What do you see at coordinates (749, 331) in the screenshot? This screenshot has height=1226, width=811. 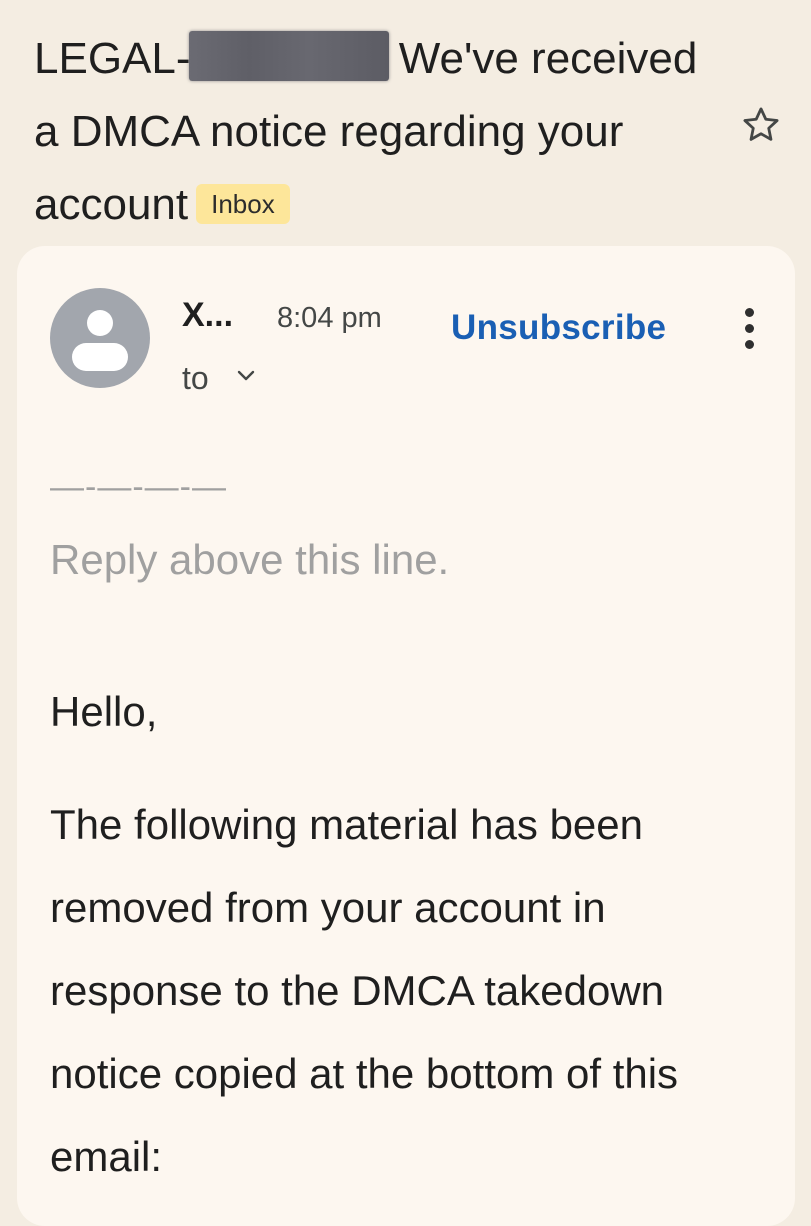 I see `more-options-icon` at bounding box center [749, 331].